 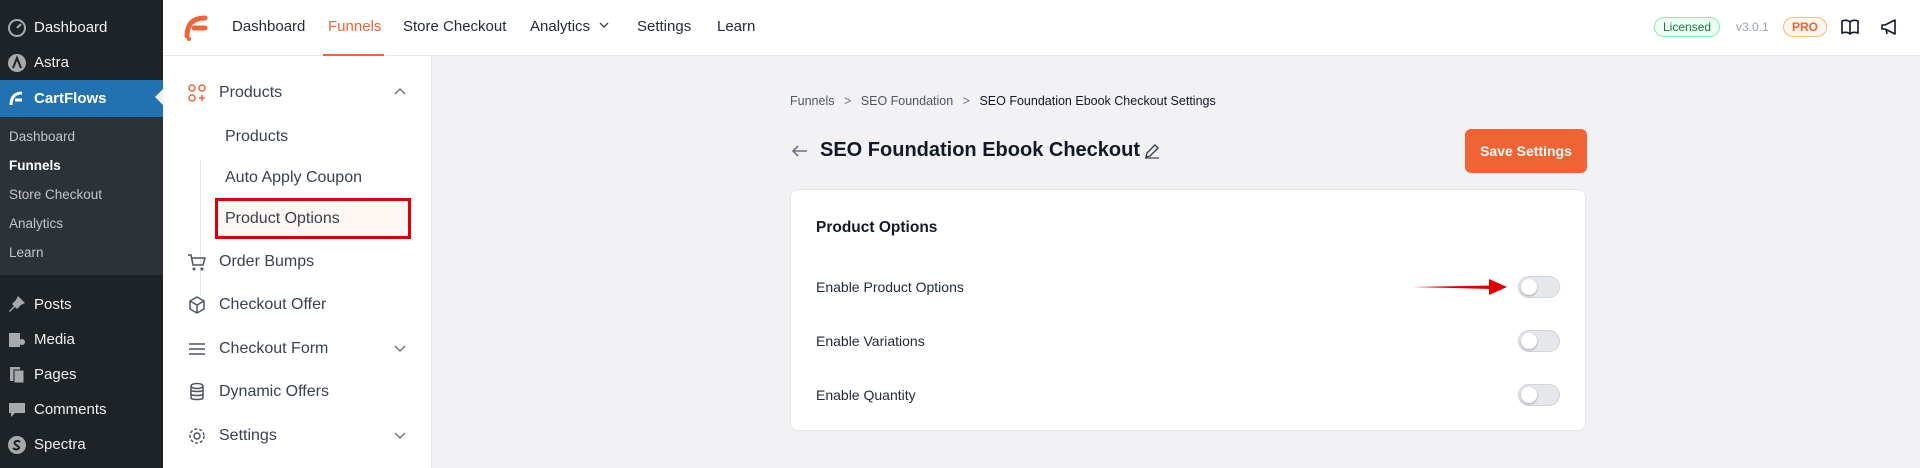 I want to click on licensed-badge: Licensed, so click(x=1687, y=27).